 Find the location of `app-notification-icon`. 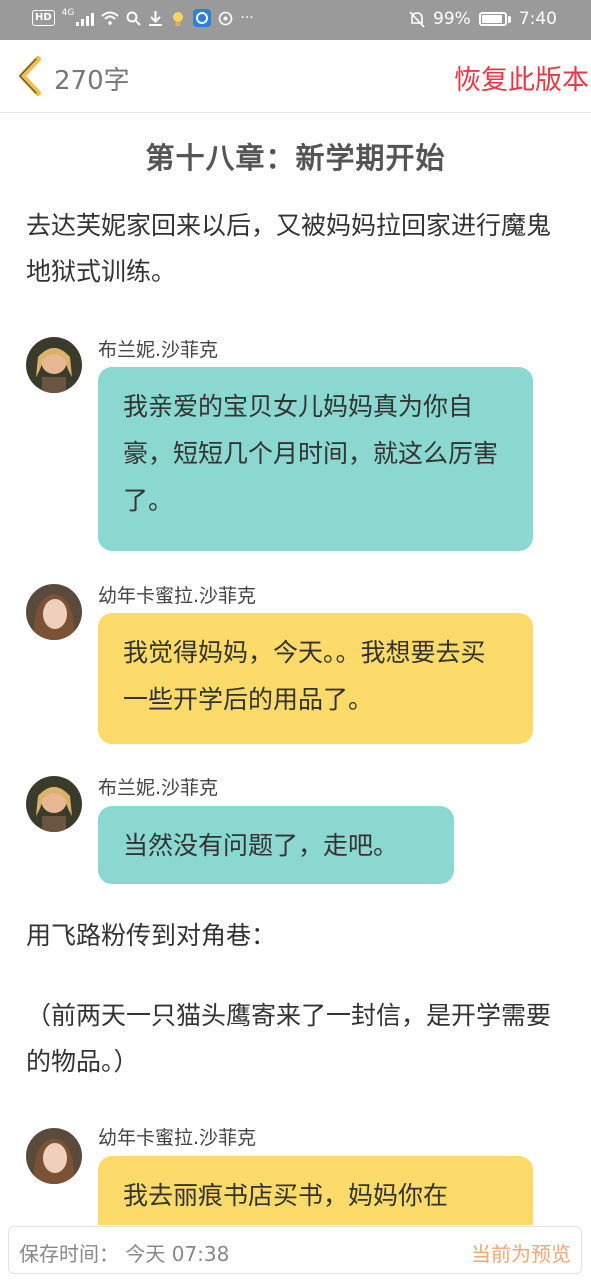

app-notification-icon is located at coordinates (202, 18).